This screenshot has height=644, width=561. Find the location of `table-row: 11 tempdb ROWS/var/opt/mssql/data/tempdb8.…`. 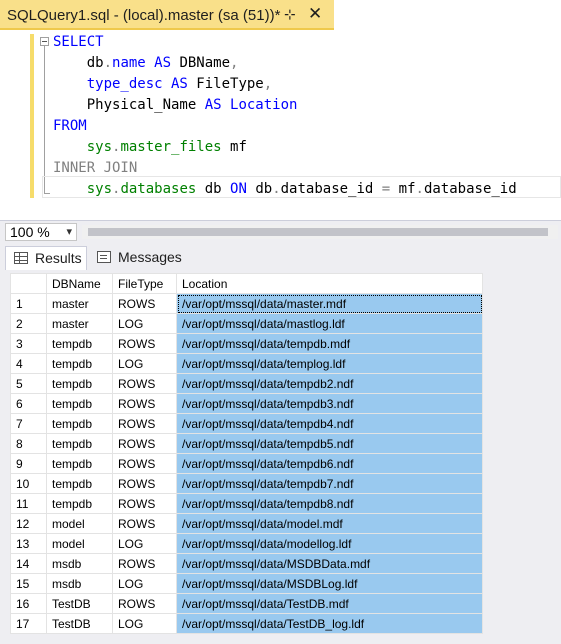

table-row: 11 tempdb ROWS/var/opt/mssql/data/tempdb8.… is located at coordinates (246, 503).